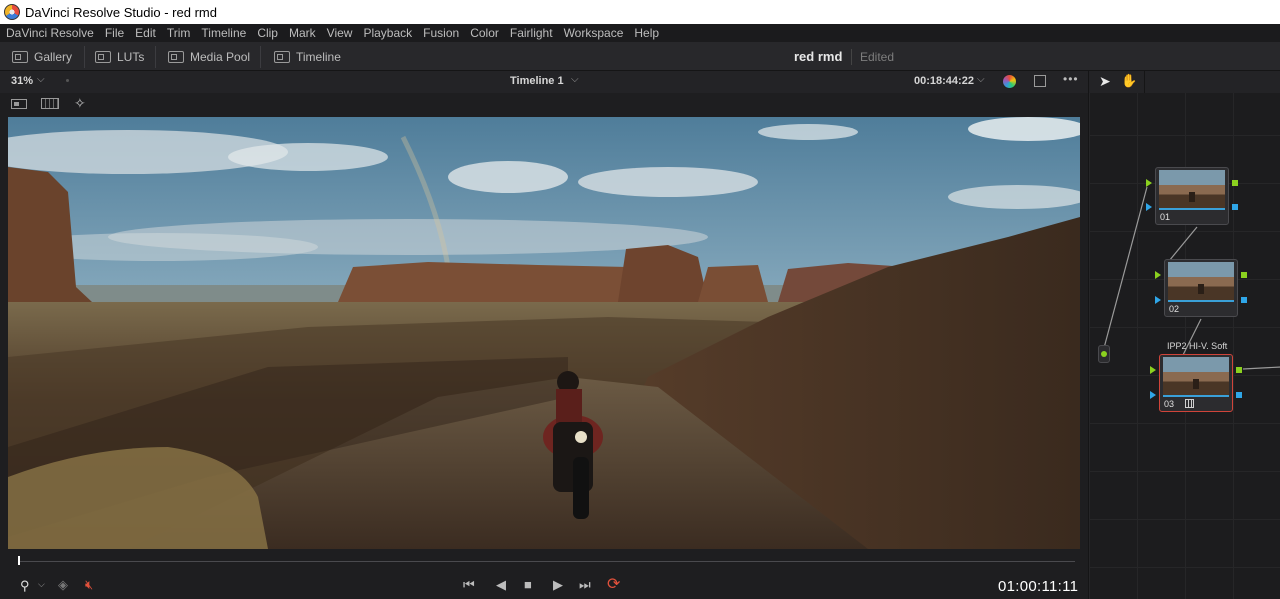 The width and height of the screenshot is (1280, 599). Describe the element at coordinates (640, 12) in the screenshot. I see `window-titlebar: DaVinci Resolve Studio - red rmd` at that location.